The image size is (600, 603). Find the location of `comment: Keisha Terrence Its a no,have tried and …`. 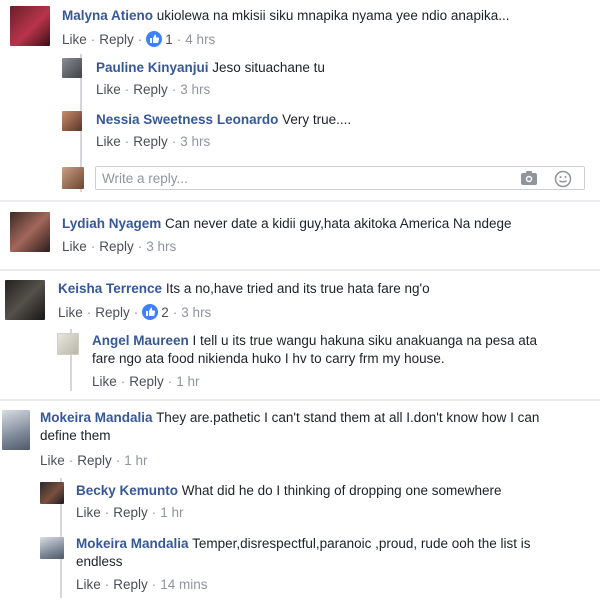

comment: Keisha Terrence Its a no,have tried and … is located at coordinates (300, 300).